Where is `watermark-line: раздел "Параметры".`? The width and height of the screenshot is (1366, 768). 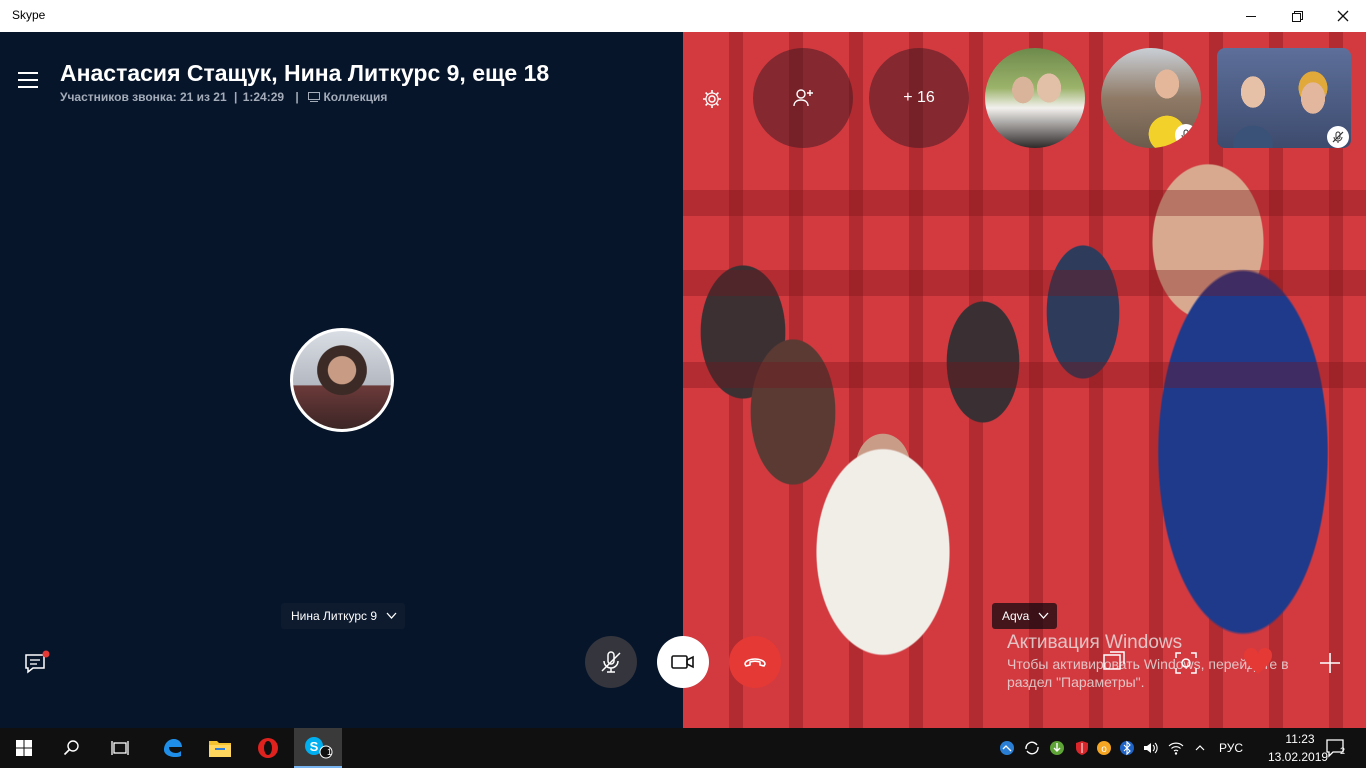
watermark-line: раздел "Параметры". is located at coordinates (1076, 682).